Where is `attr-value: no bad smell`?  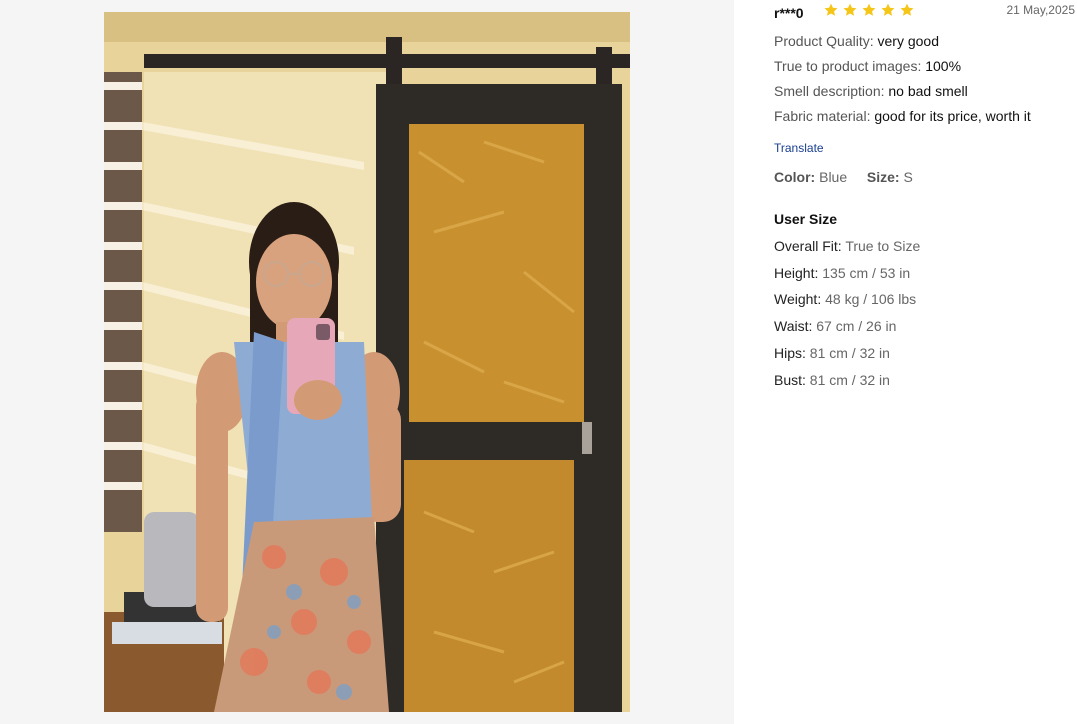
attr-value: no bad smell is located at coordinates (928, 91).